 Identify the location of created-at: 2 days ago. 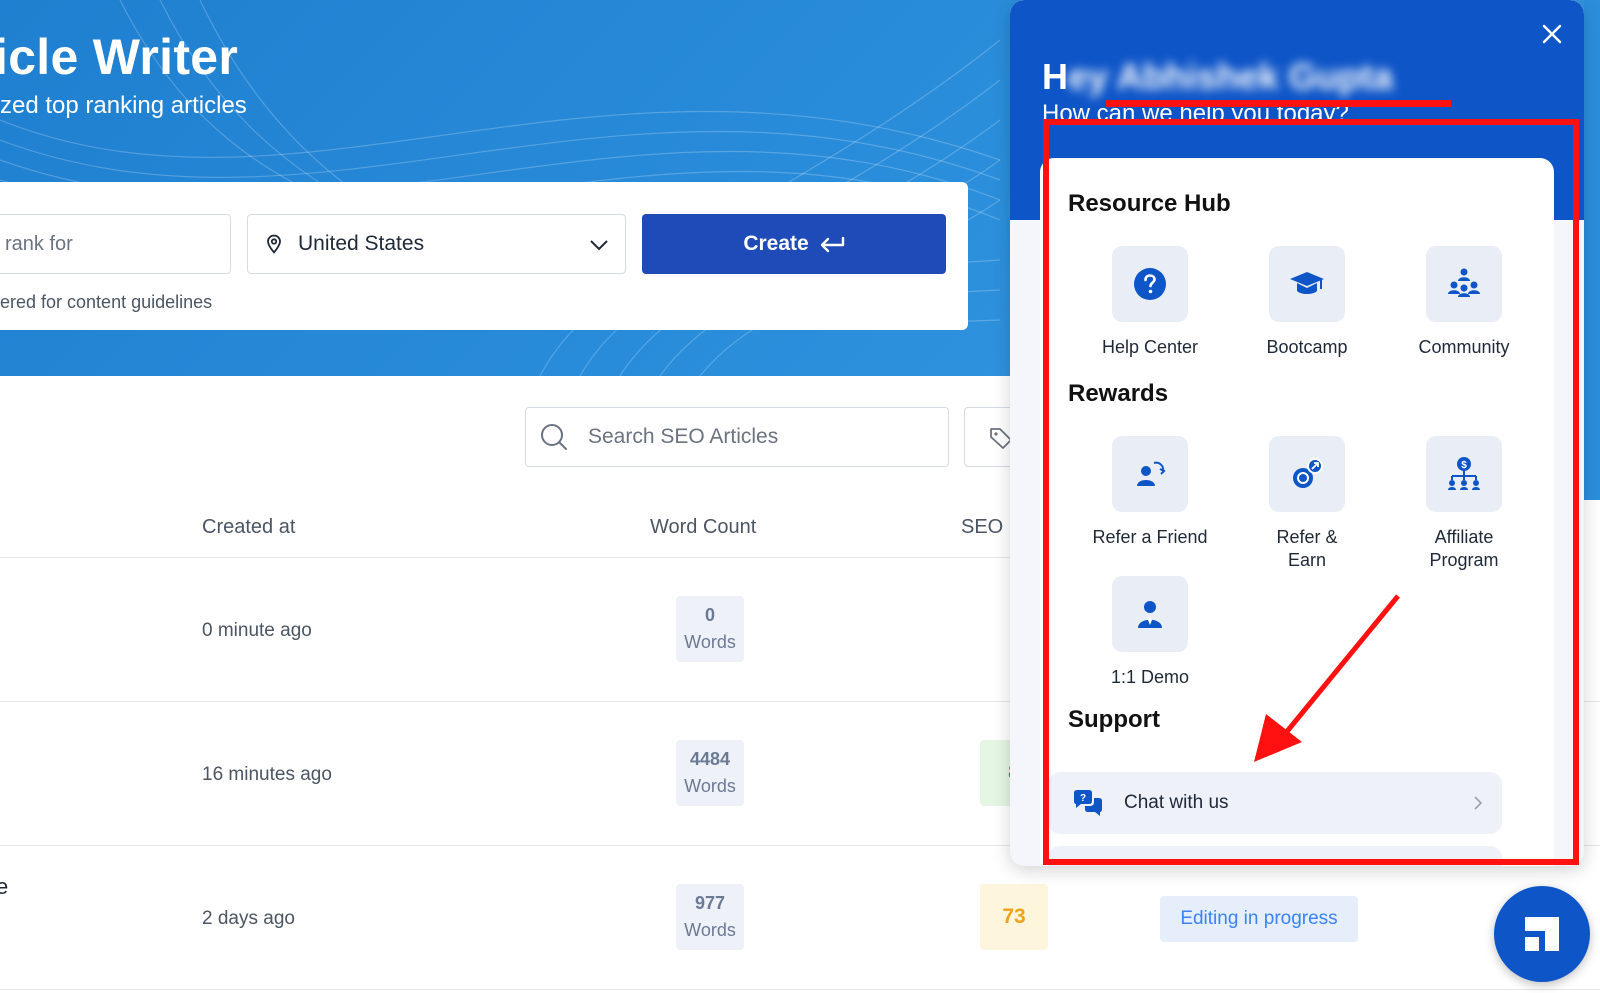
(248, 918).